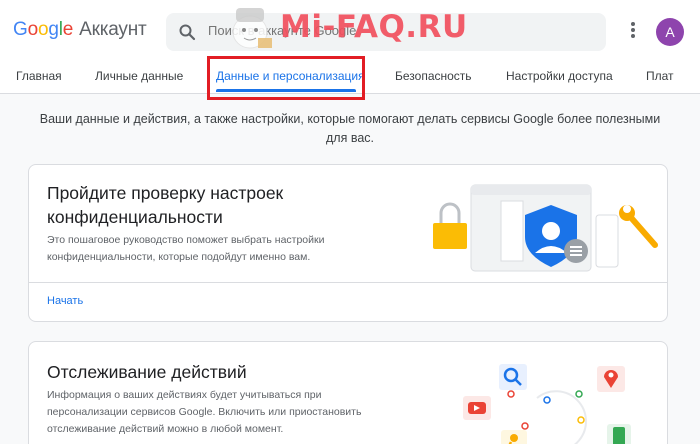 The width and height of the screenshot is (700, 444). I want to click on microphone-icon, so click(514, 437).